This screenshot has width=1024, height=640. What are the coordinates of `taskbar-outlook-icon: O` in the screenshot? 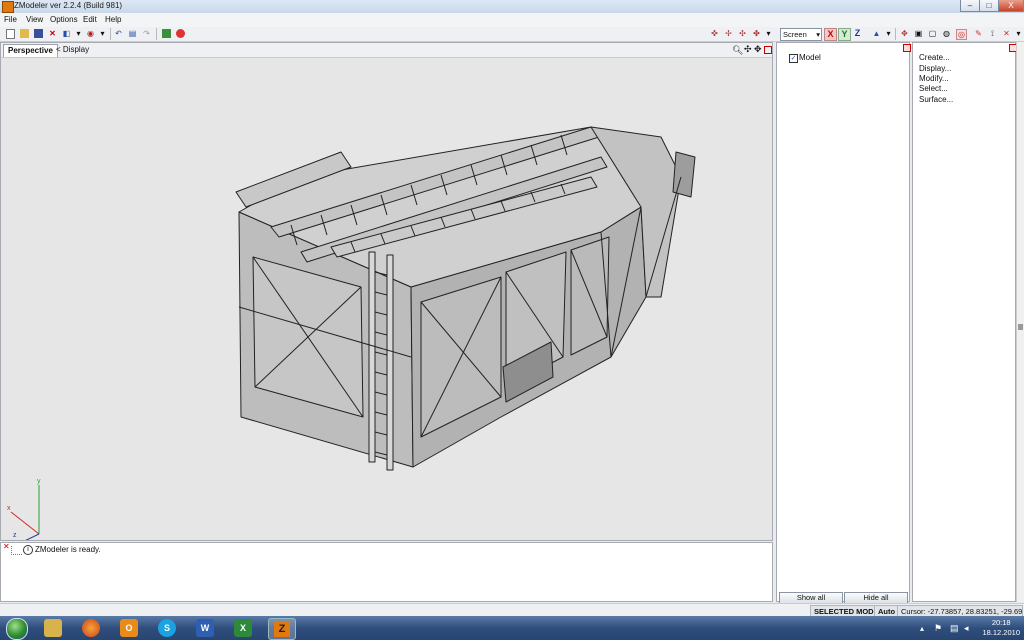 It's located at (129, 628).